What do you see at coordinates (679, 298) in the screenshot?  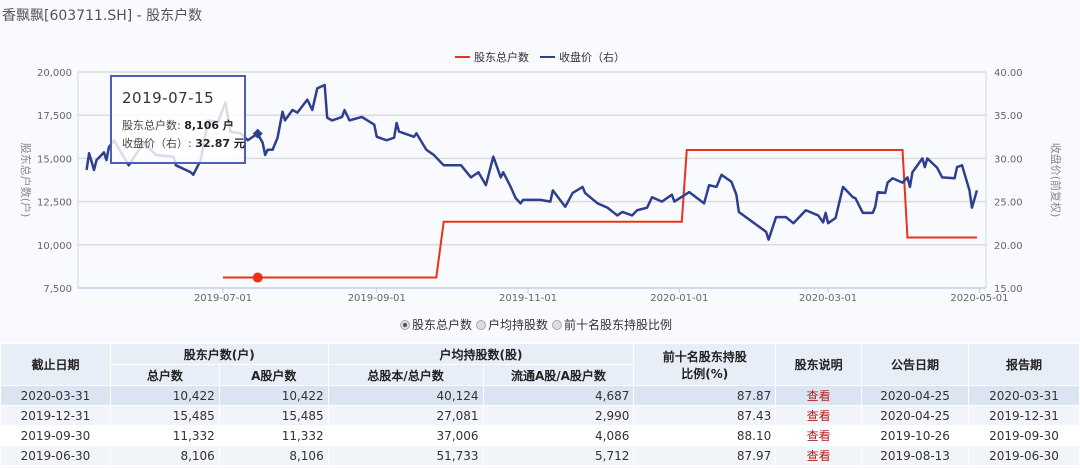 I see `x-tick-label: 2020-01-01` at bounding box center [679, 298].